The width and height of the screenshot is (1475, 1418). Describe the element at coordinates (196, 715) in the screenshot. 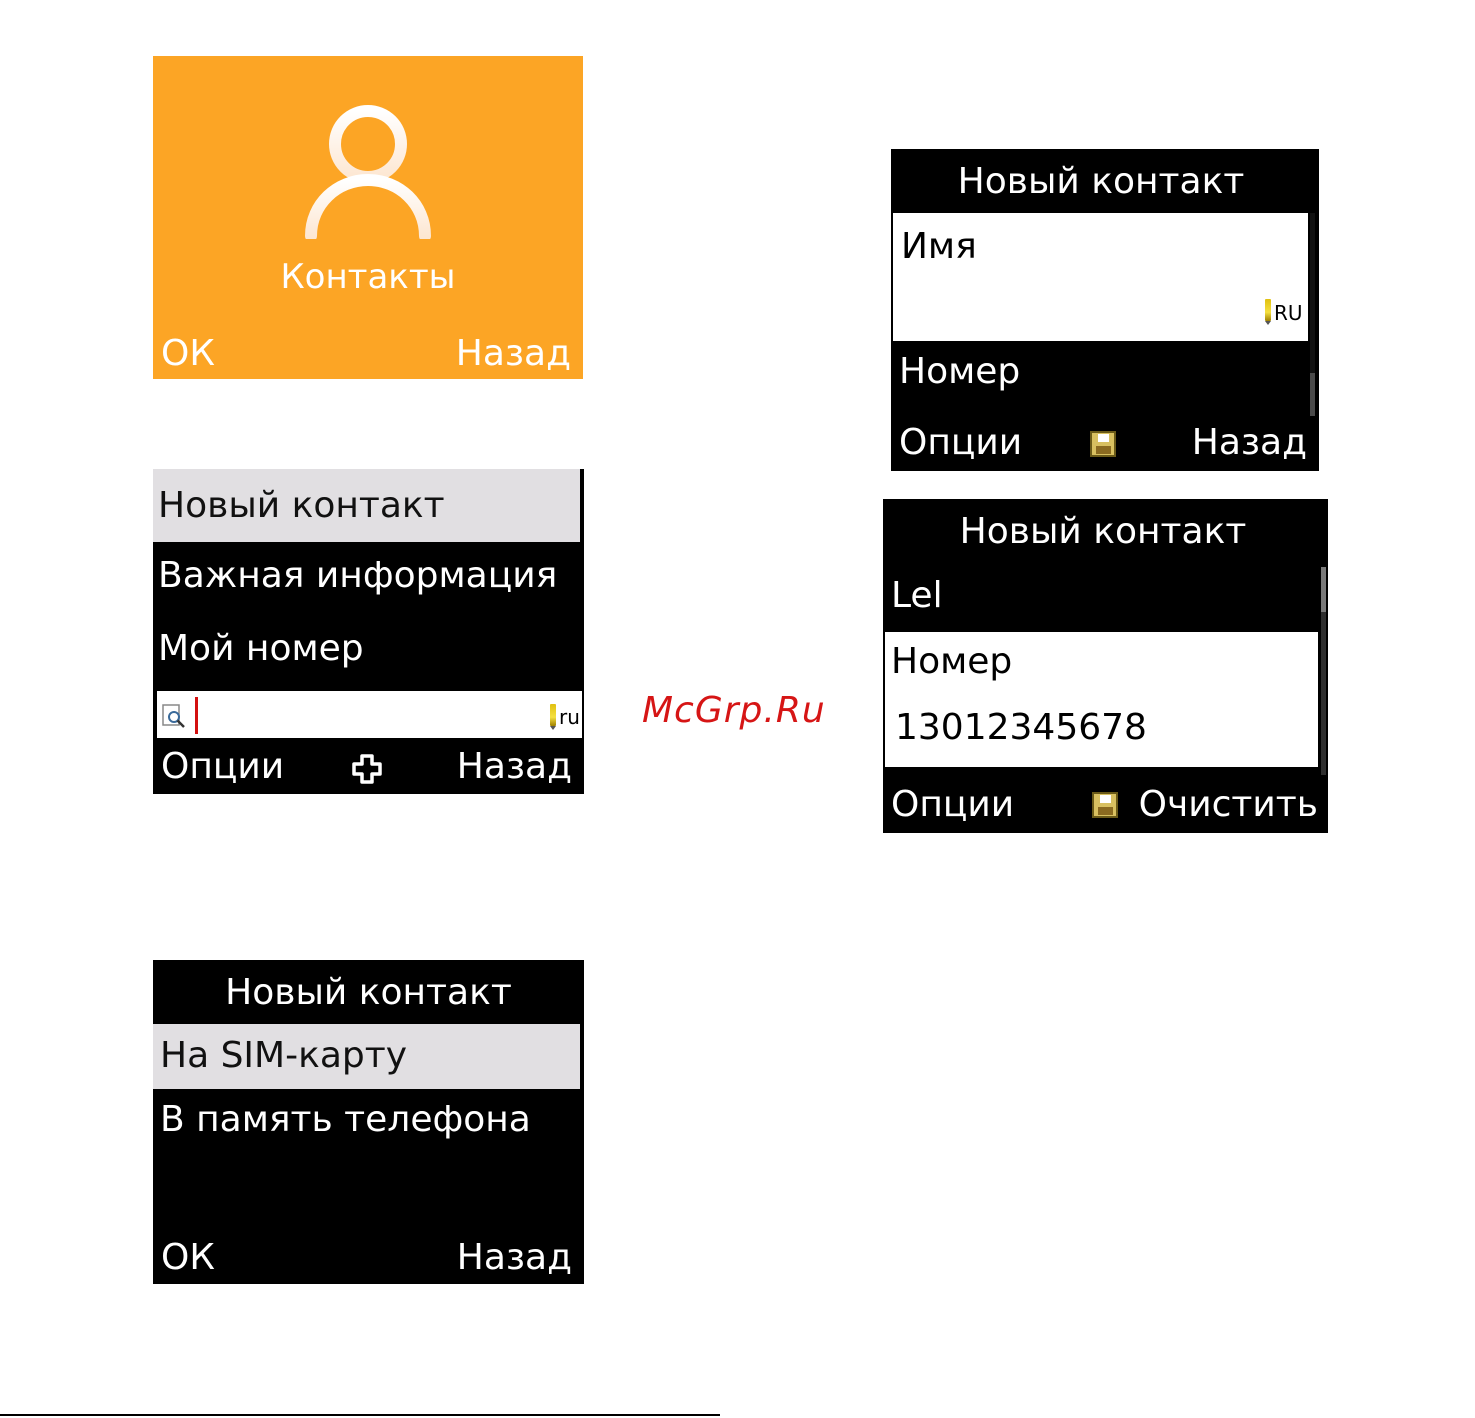

I see `text-cursor` at that location.